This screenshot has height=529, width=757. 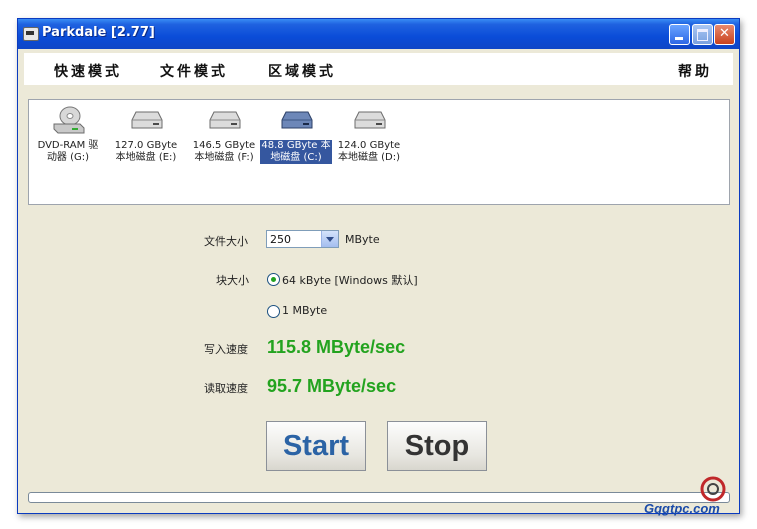 What do you see at coordinates (329, 239) in the screenshot?
I see `chevron-down-icon` at bounding box center [329, 239].